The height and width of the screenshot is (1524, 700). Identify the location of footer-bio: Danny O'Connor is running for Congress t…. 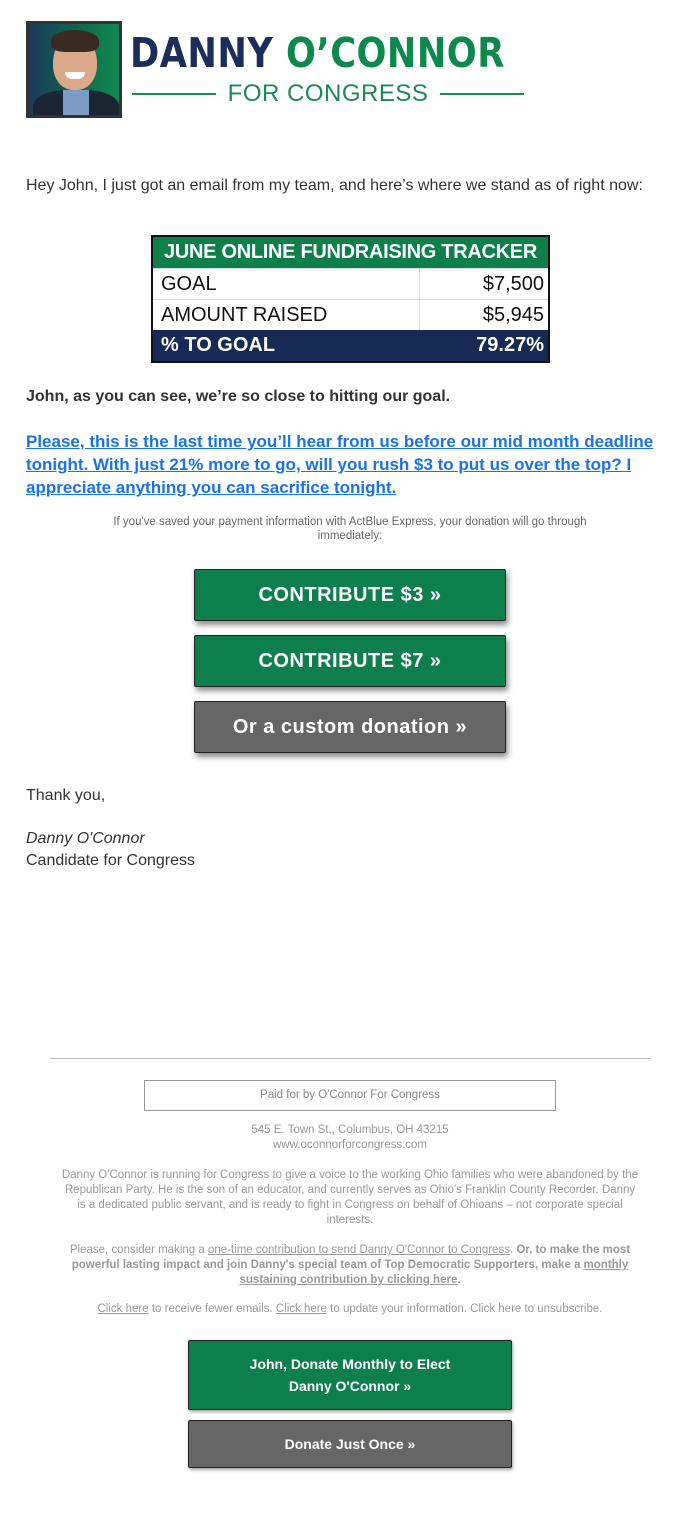
(350, 1197).